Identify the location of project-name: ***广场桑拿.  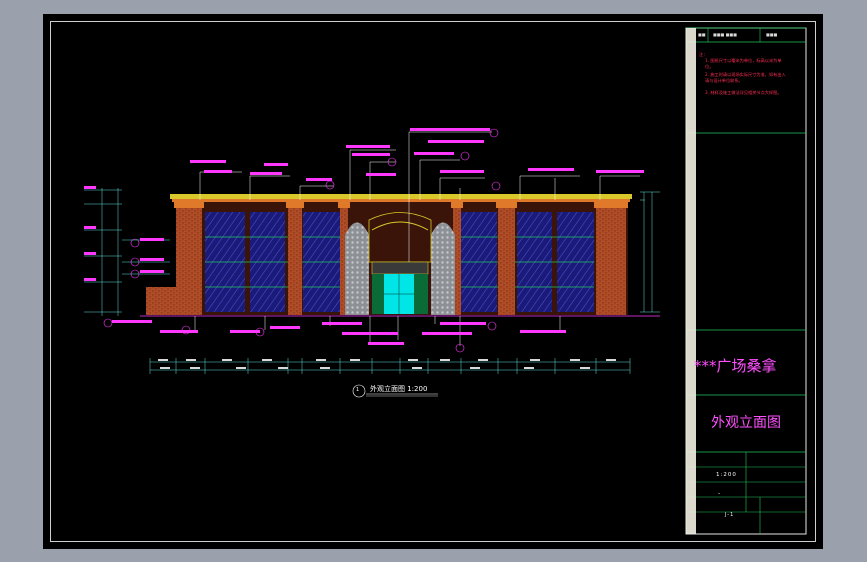
(735, 366).